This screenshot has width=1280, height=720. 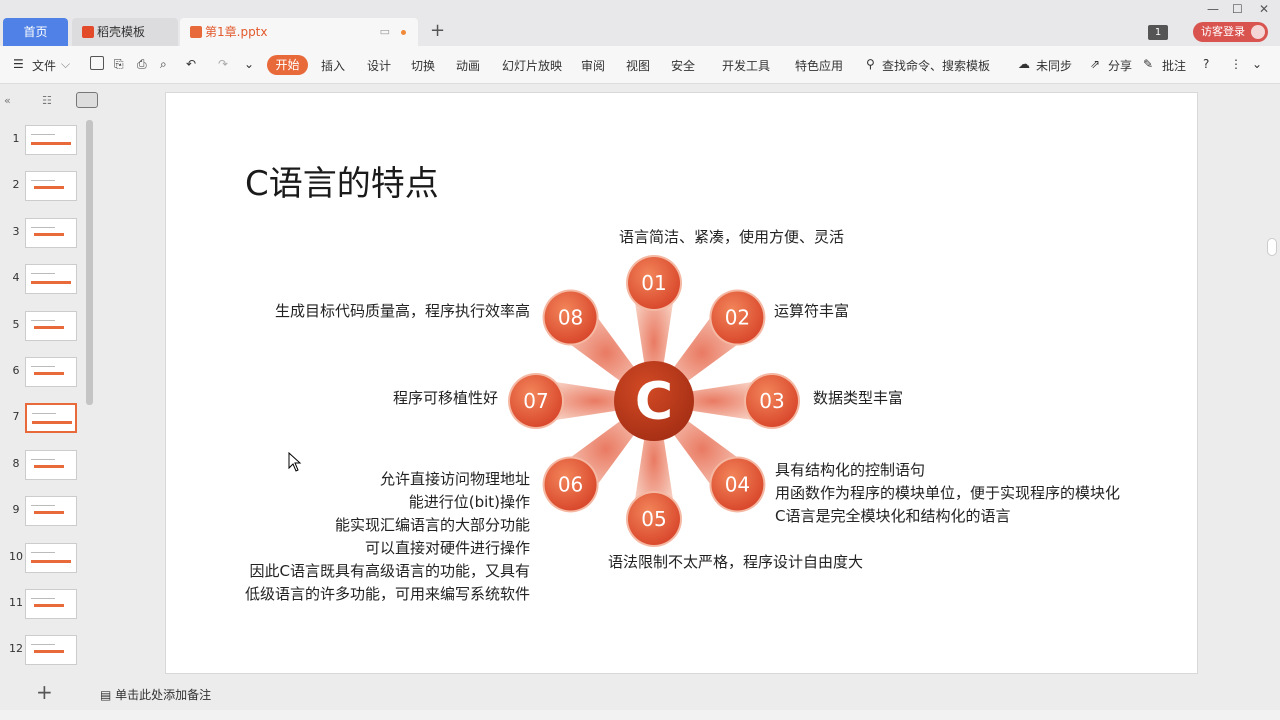 I want to click on thumbnail-scrollbar, so click(x=89, y=262).